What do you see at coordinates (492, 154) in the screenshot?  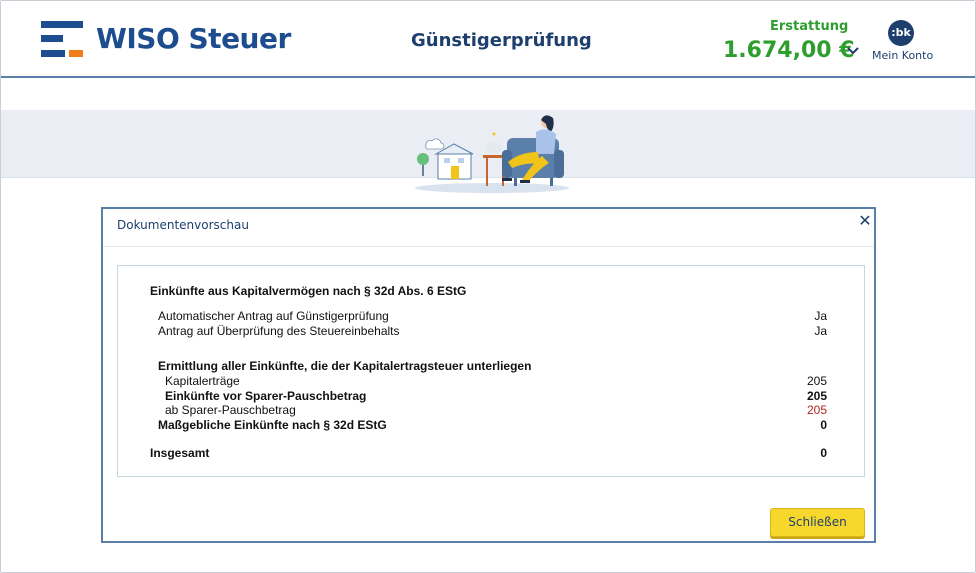 I see `relaxing-person-illustration` at bounding box center [492, 154].